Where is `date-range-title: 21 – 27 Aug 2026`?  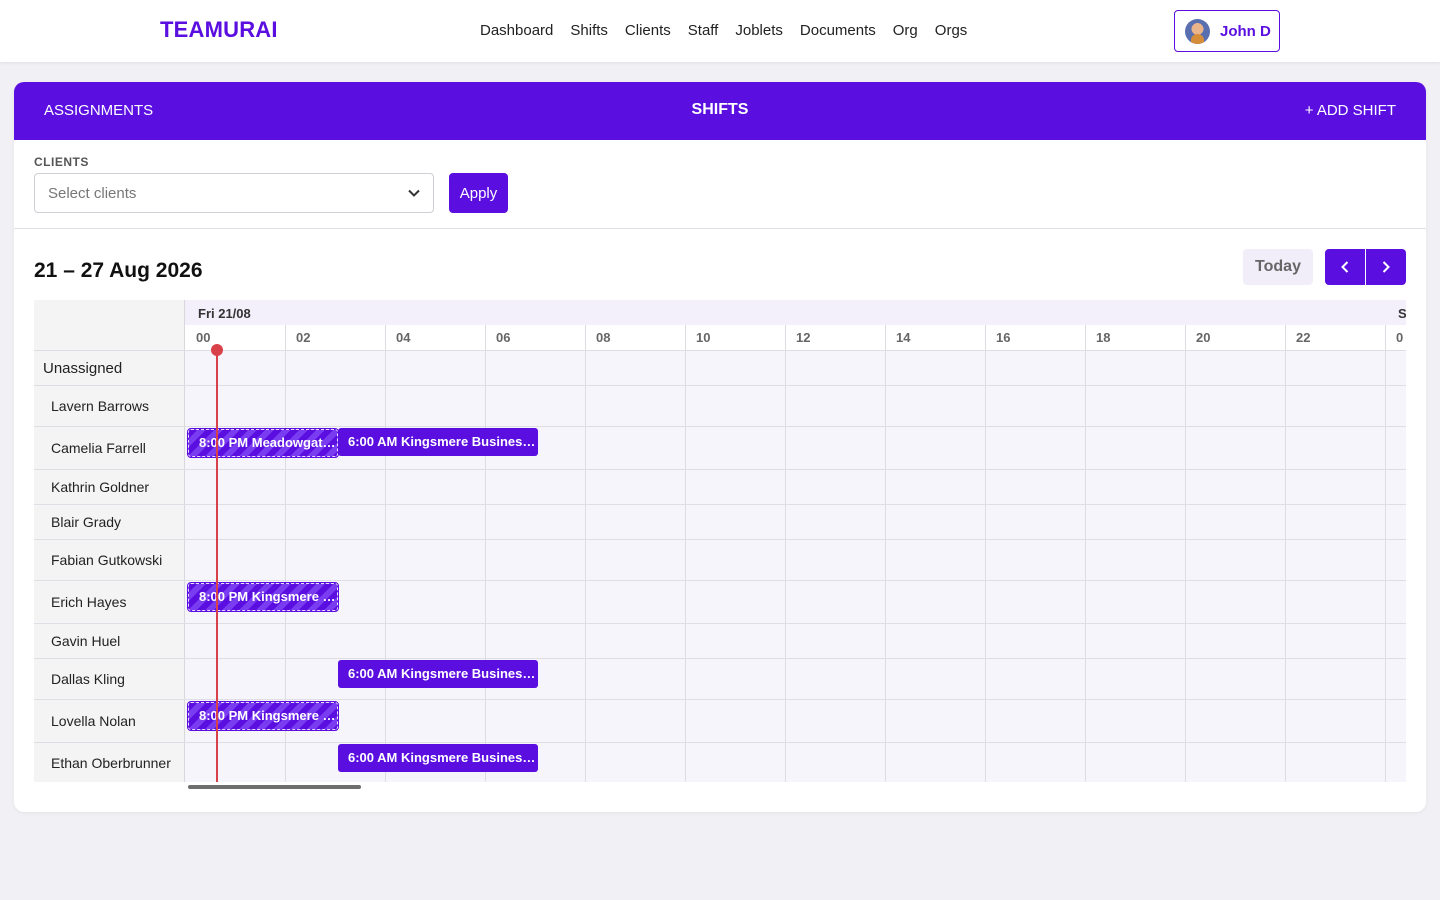
date-range-title: 21 – 27 Aug 2026 is located at coordinates (118, 270).